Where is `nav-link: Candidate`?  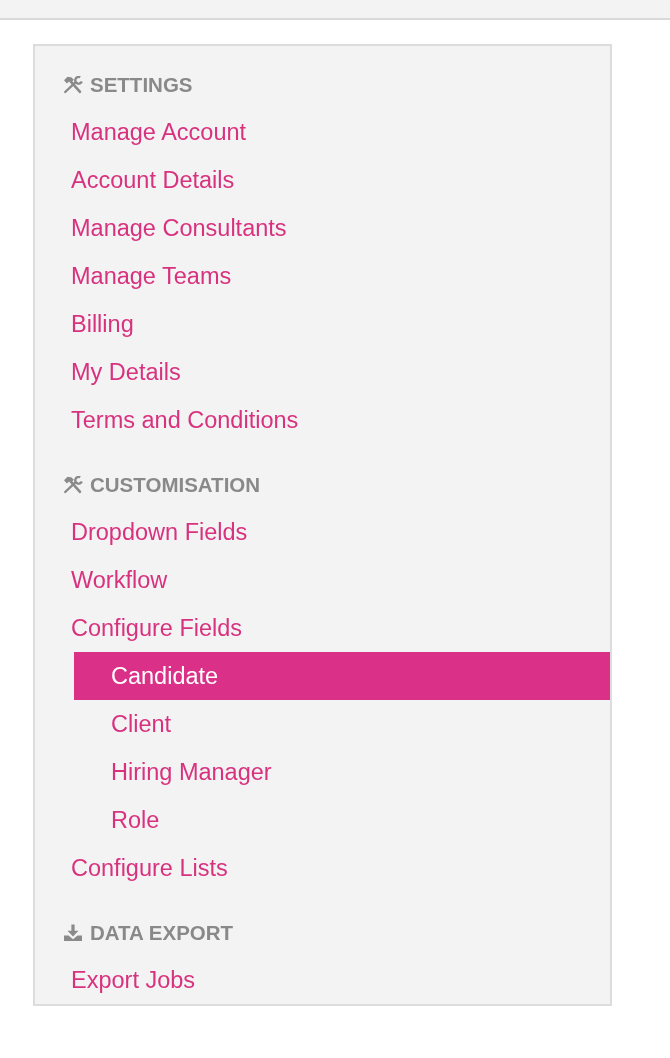
nav-link: Candidate is located at coordinates (342, 676).